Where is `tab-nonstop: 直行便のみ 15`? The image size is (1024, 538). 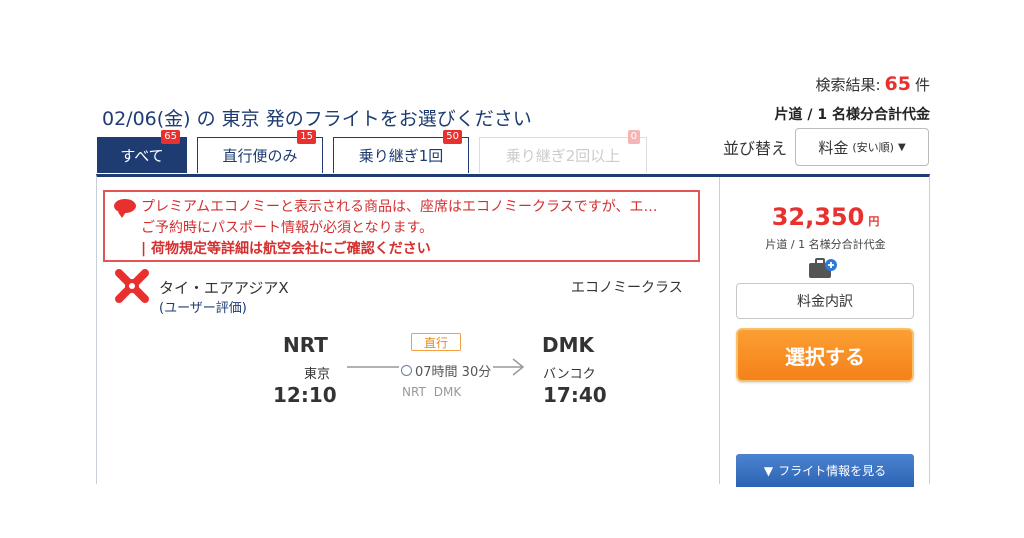 tab-nonstop: 直行便のみ 15 is located at coordinates (260, 151).